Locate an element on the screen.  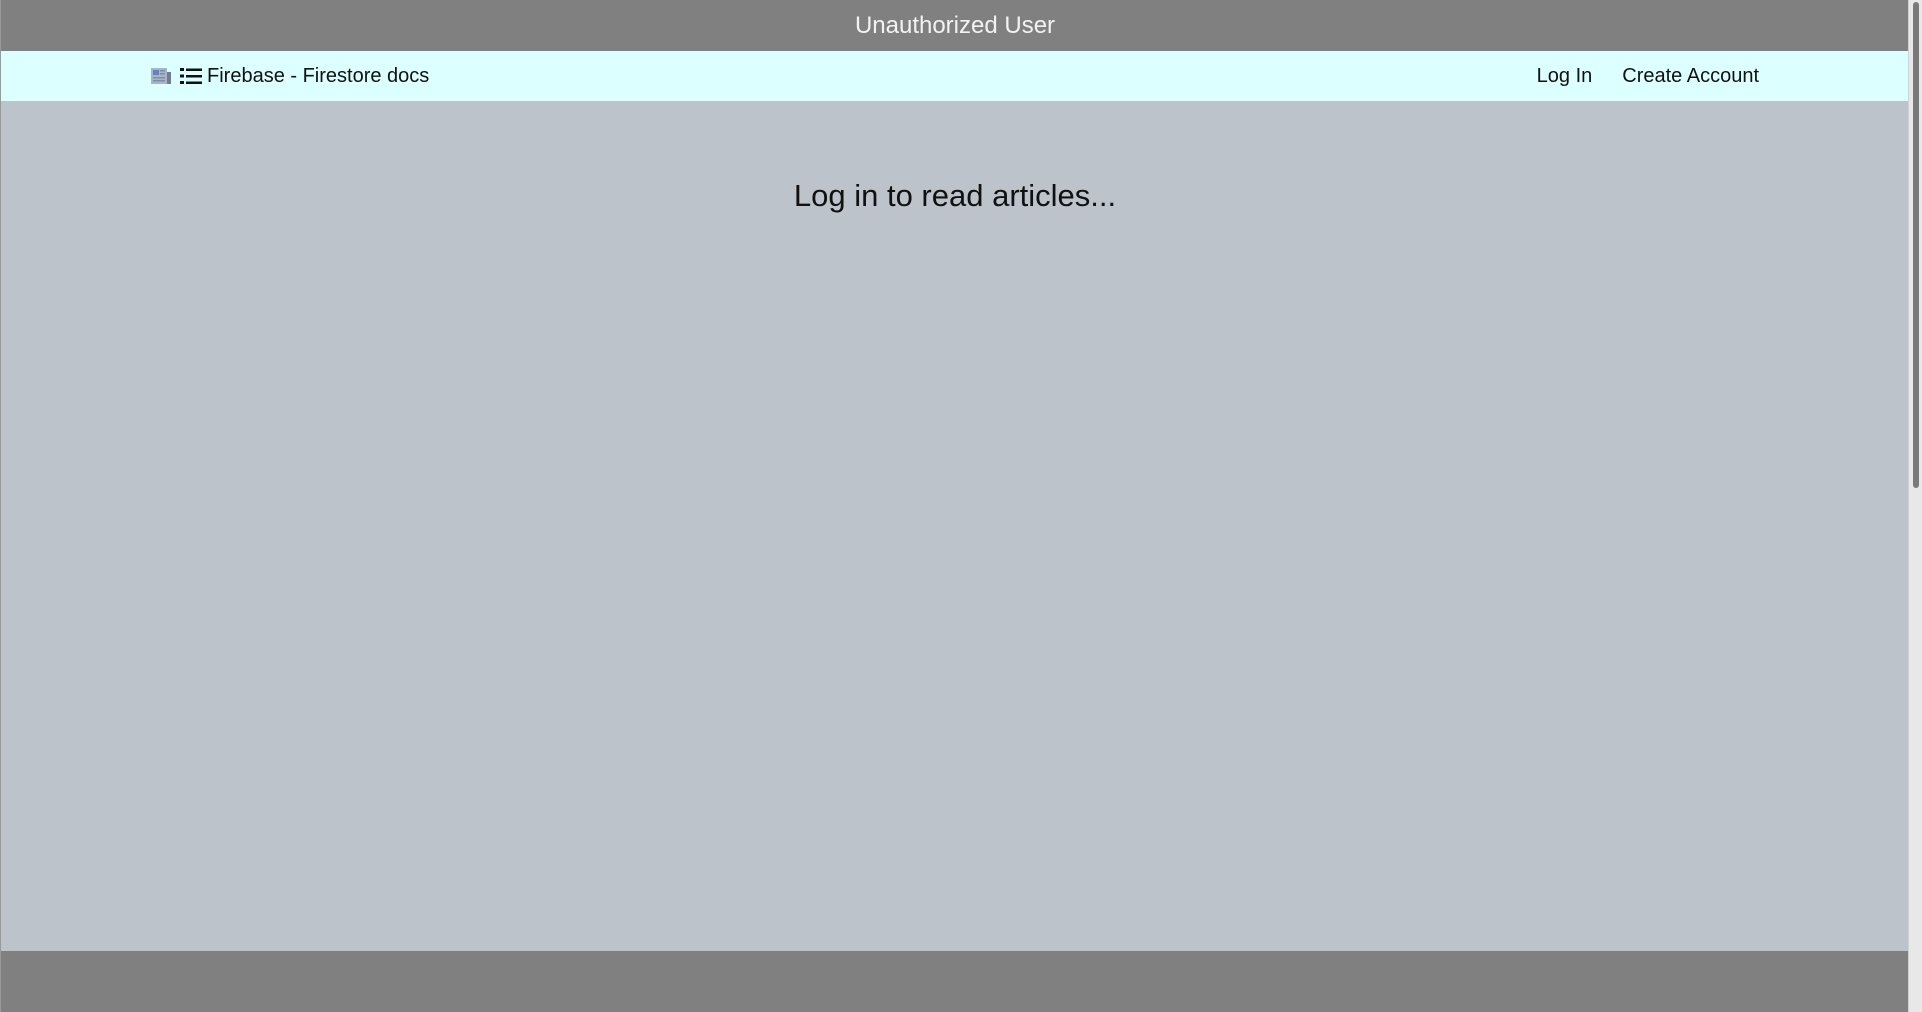
nav-links: Log In Create Account is located at coordinates (1648, 76).